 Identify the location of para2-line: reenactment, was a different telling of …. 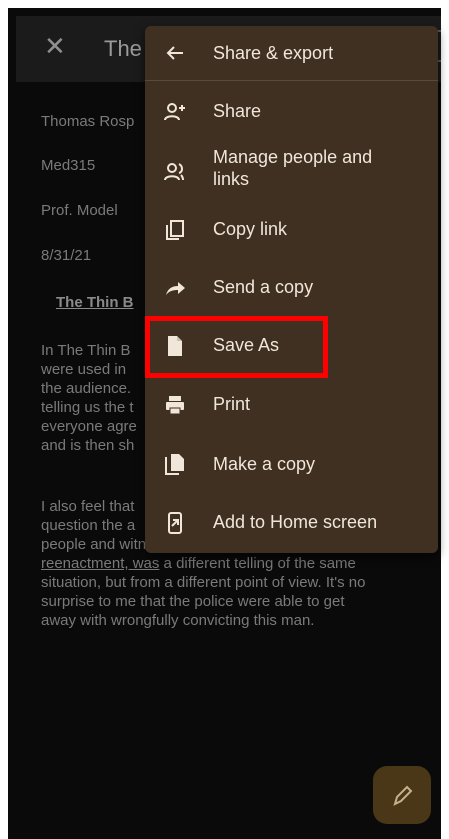
(231, 563).